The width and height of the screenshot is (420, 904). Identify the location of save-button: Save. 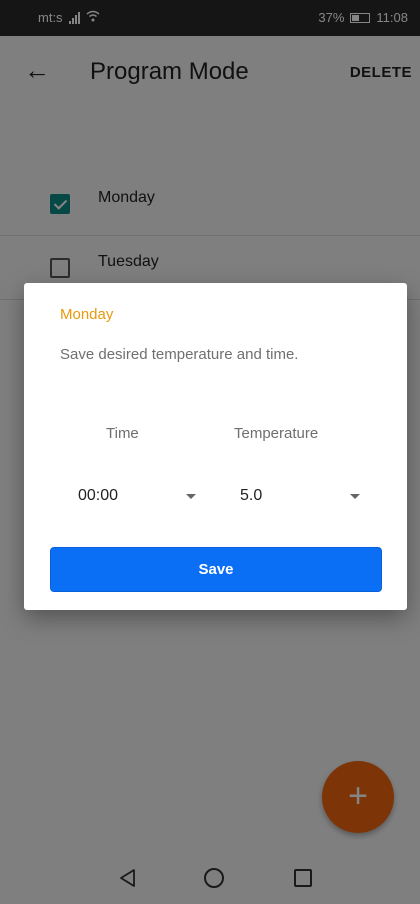
(216, 569).